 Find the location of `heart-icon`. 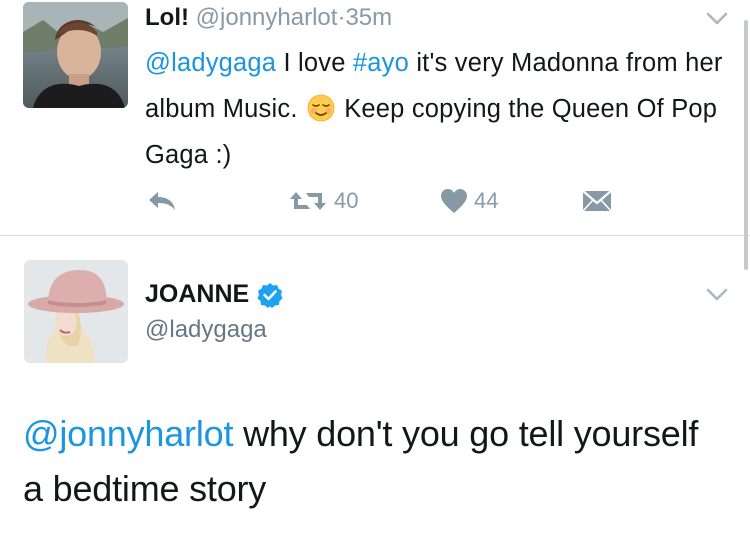

heart-icon is located at coordinates (454, 201).